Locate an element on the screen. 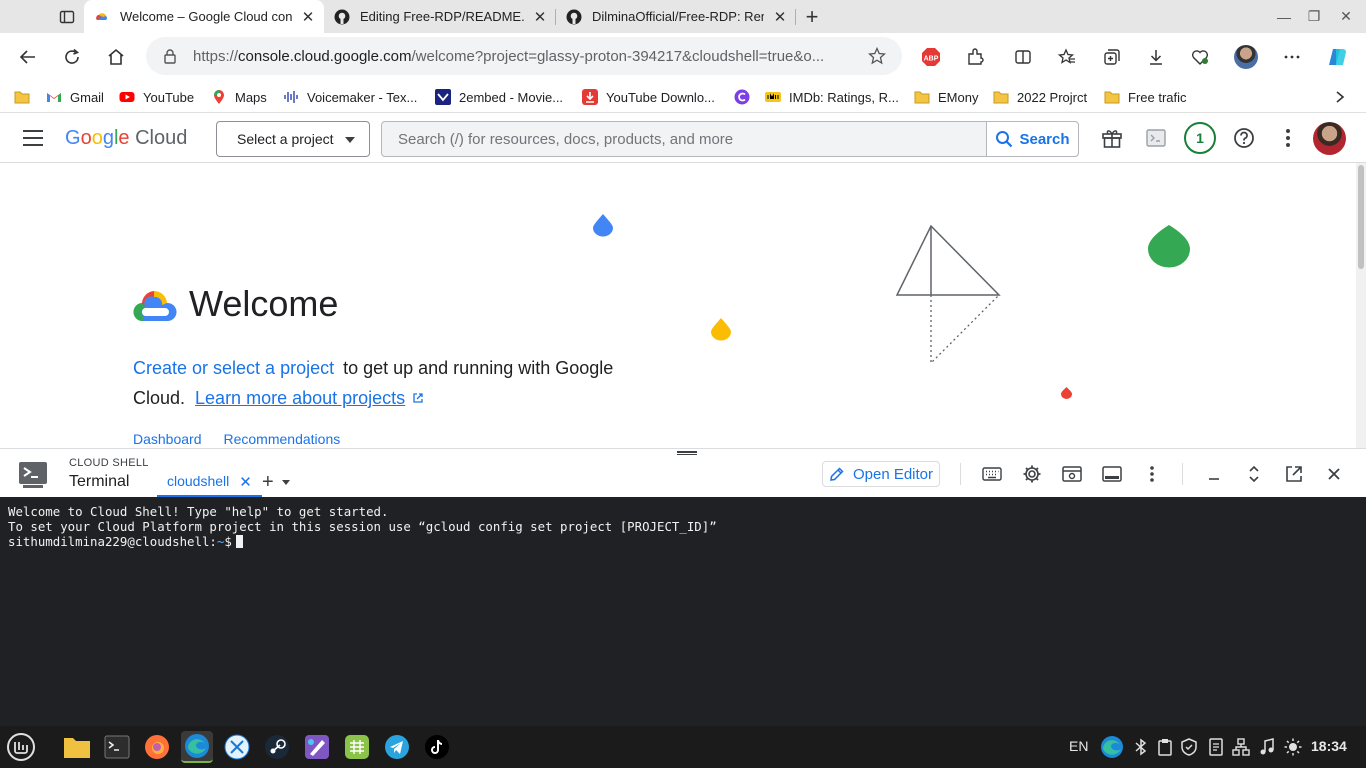  minimize-window-icon: — is located at coordinates (1284, 16).